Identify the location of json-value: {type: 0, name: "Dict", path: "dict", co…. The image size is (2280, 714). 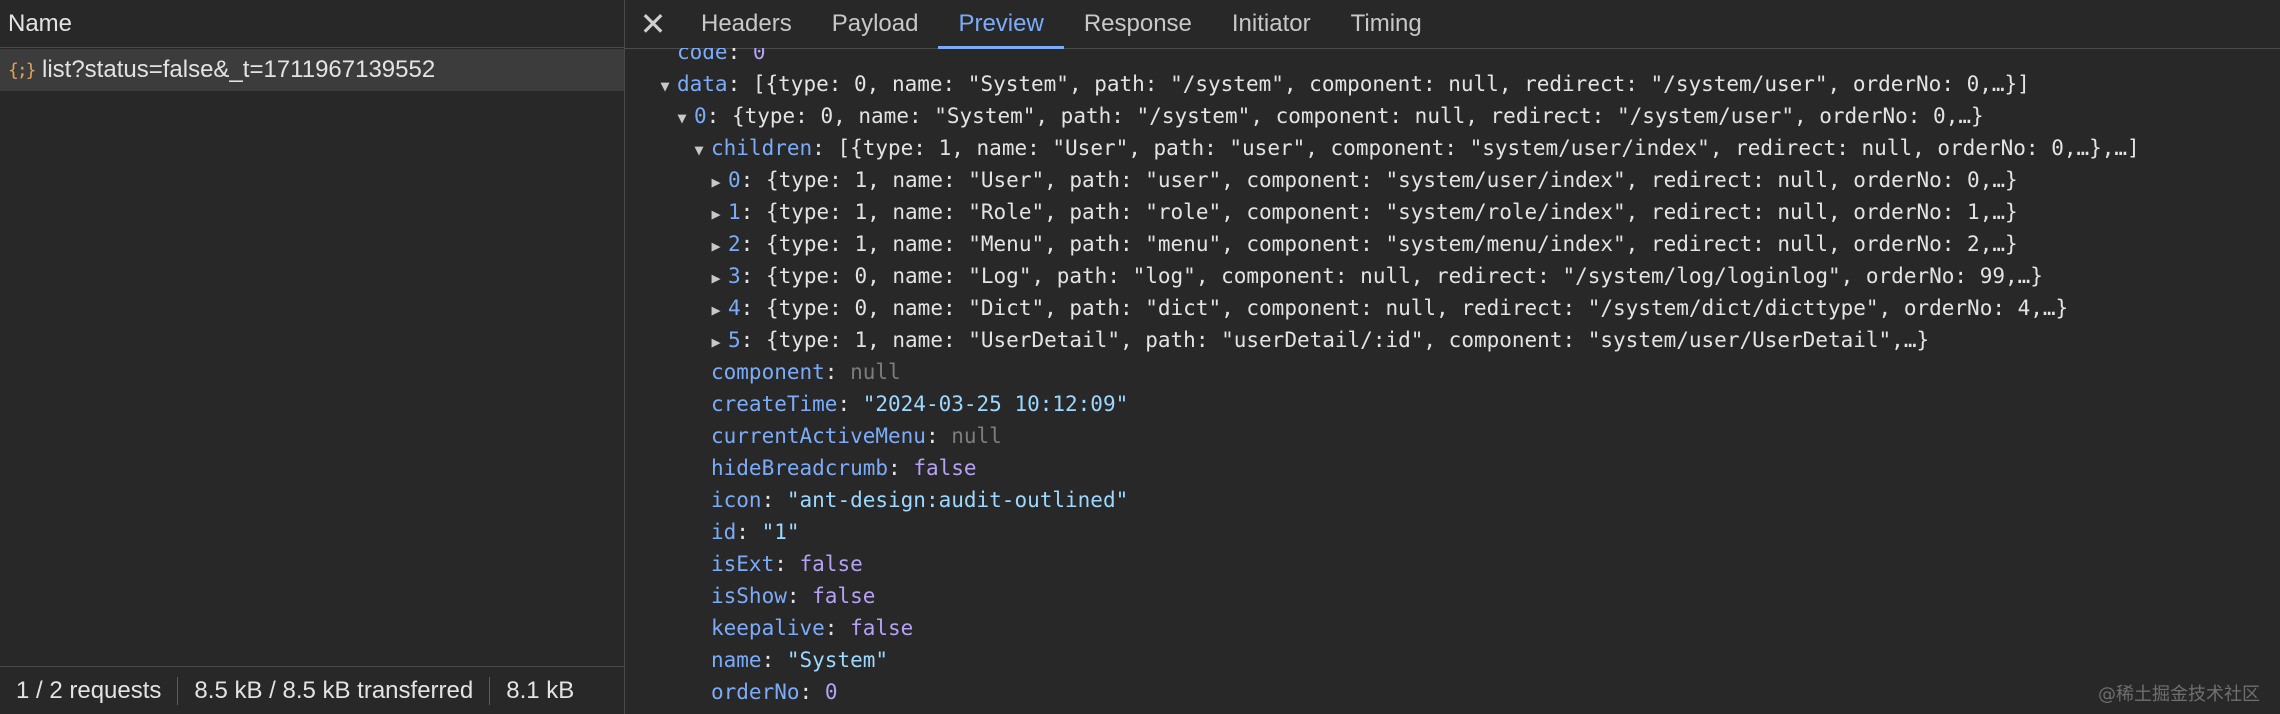
(1417, 307).